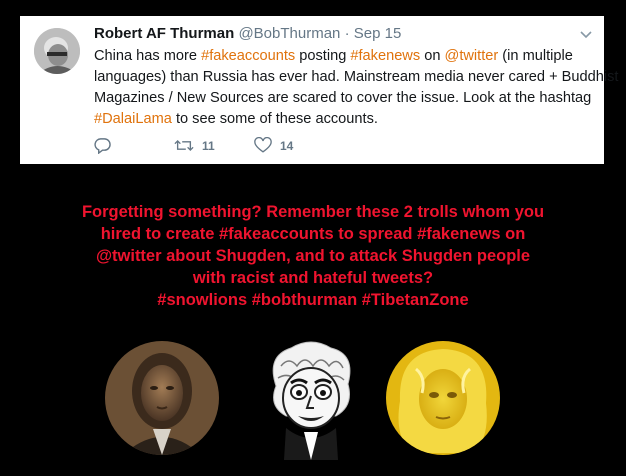 This screenshot has width=626, height=476. I want to click on caption-line: with racist and hateful tweets?, so click(313, 278).